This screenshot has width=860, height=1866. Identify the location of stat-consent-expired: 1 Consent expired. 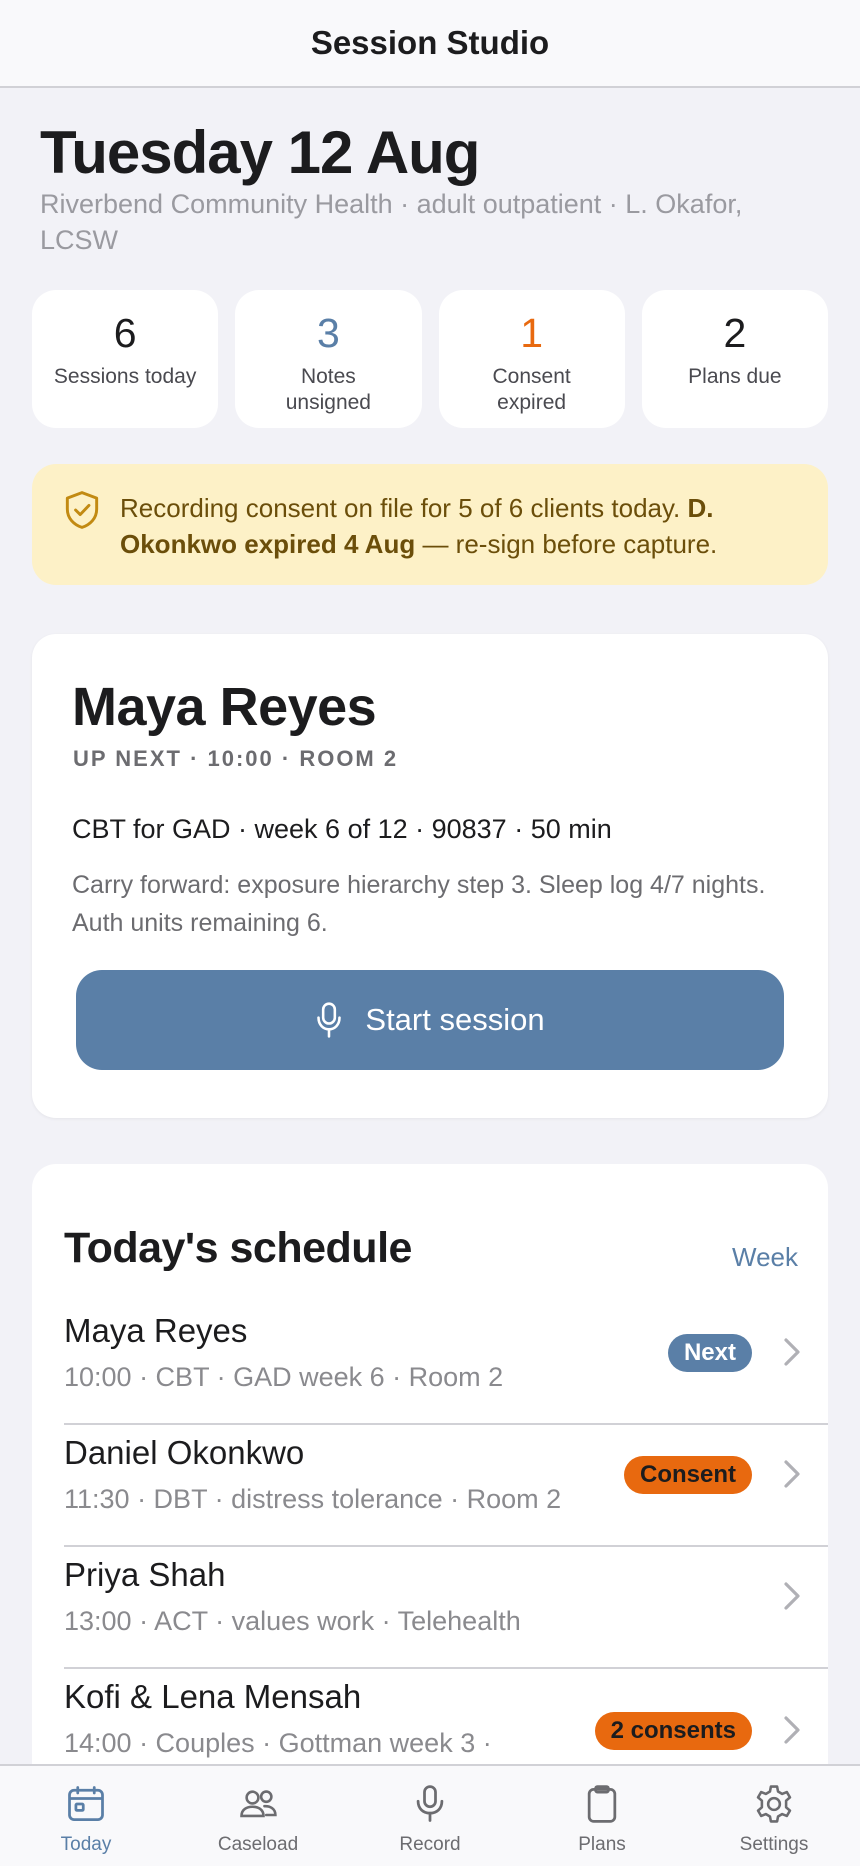
(531, 359).